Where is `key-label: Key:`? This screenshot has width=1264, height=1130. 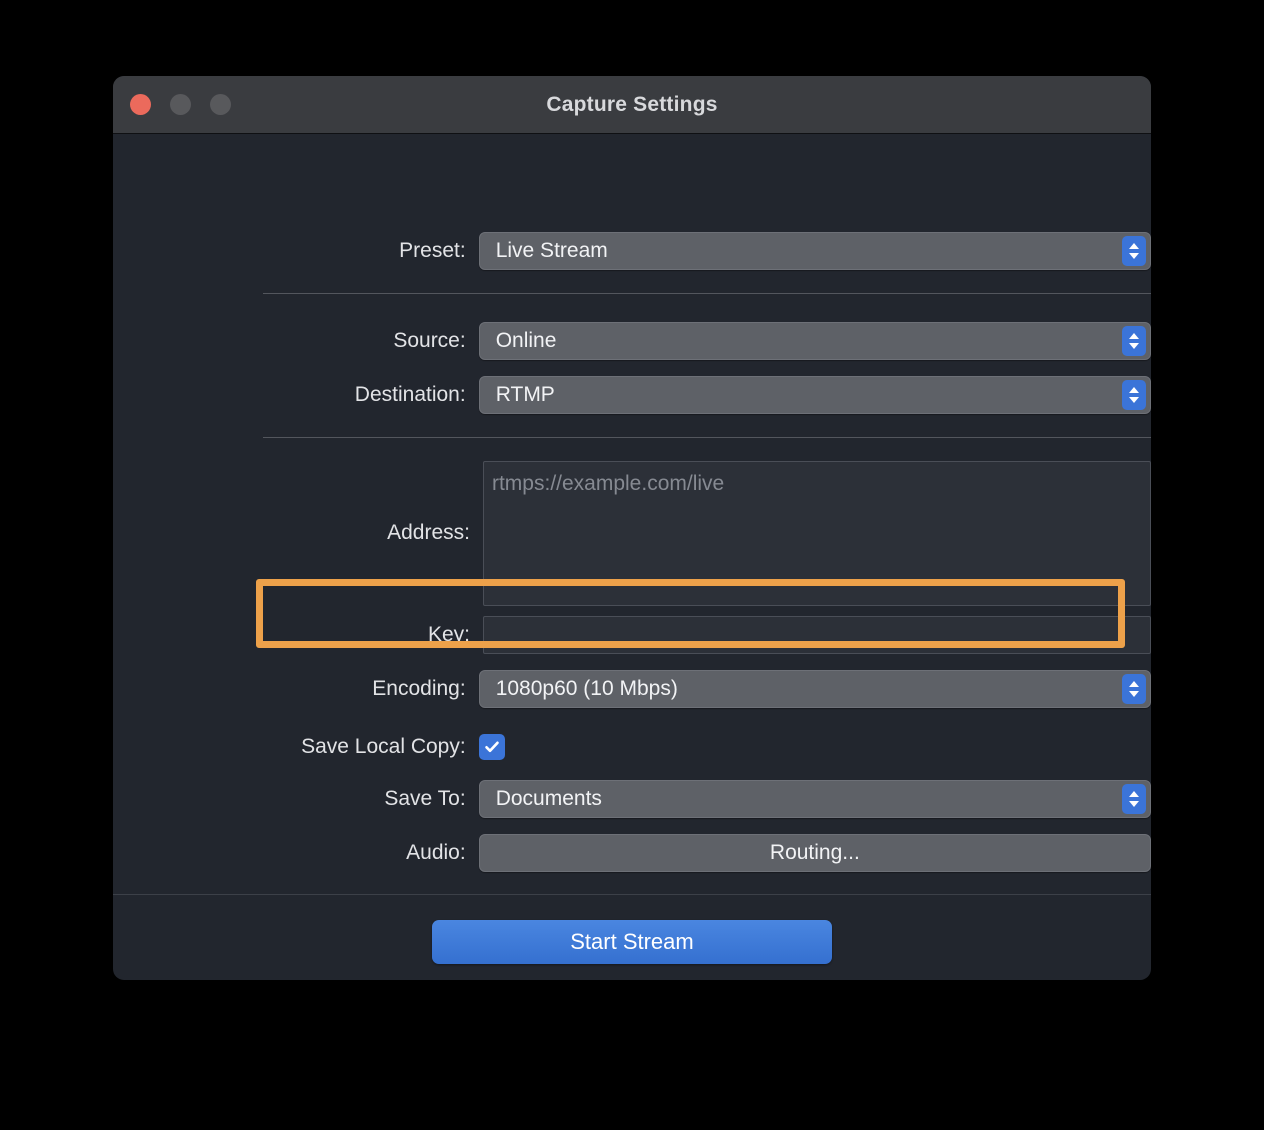
key-label: Key: is located at coordinates (448, 634).